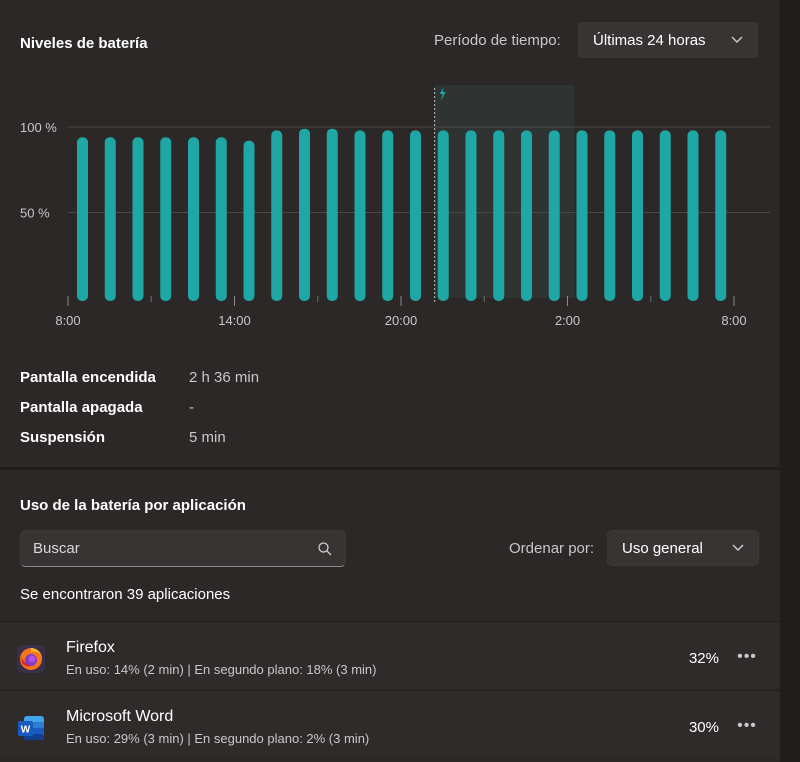 This screenshot has height=762, width=800. Describe the element at coordinates (191, 407) in the screenshot. I see `screen-off-value: -` at that location.